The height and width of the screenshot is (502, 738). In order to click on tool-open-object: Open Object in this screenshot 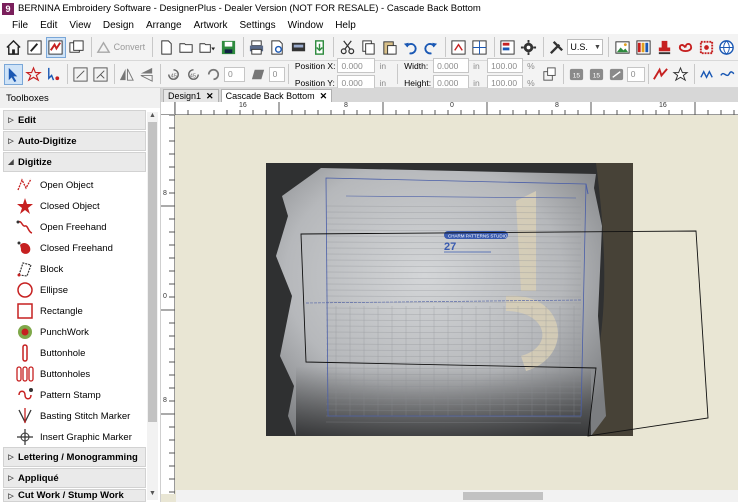, I will do `click(81, 185)`.